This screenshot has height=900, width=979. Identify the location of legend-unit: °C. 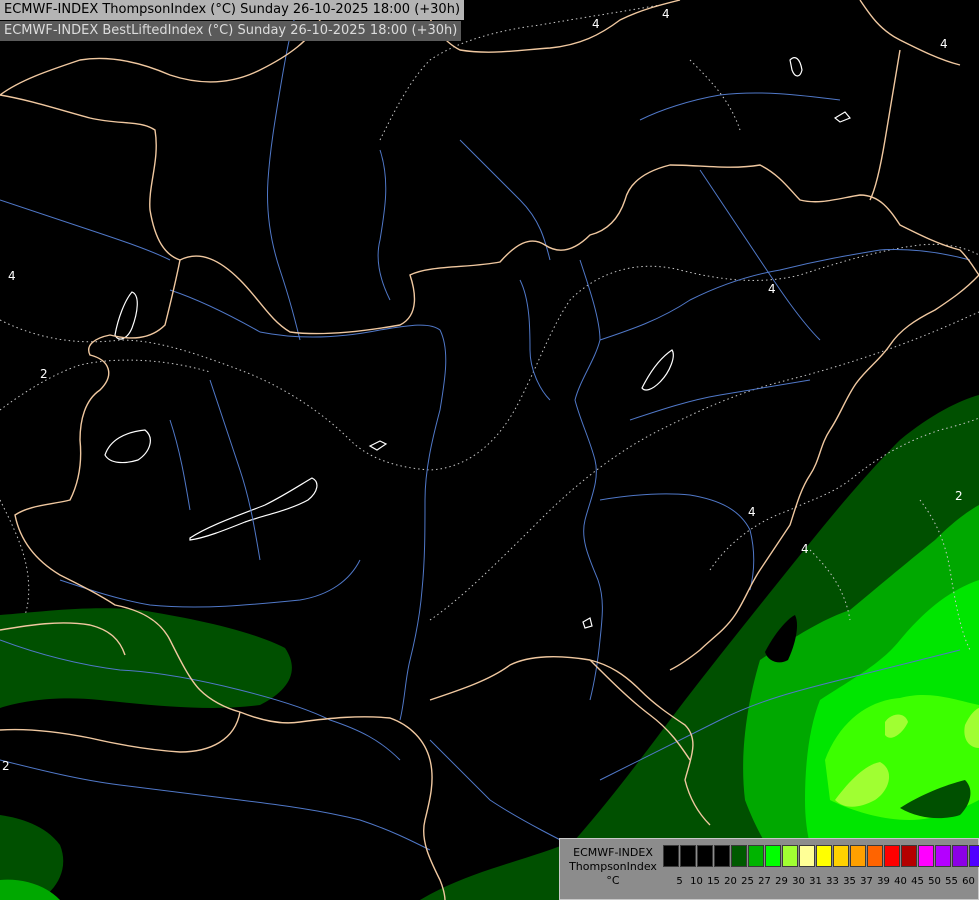
(613, 880).